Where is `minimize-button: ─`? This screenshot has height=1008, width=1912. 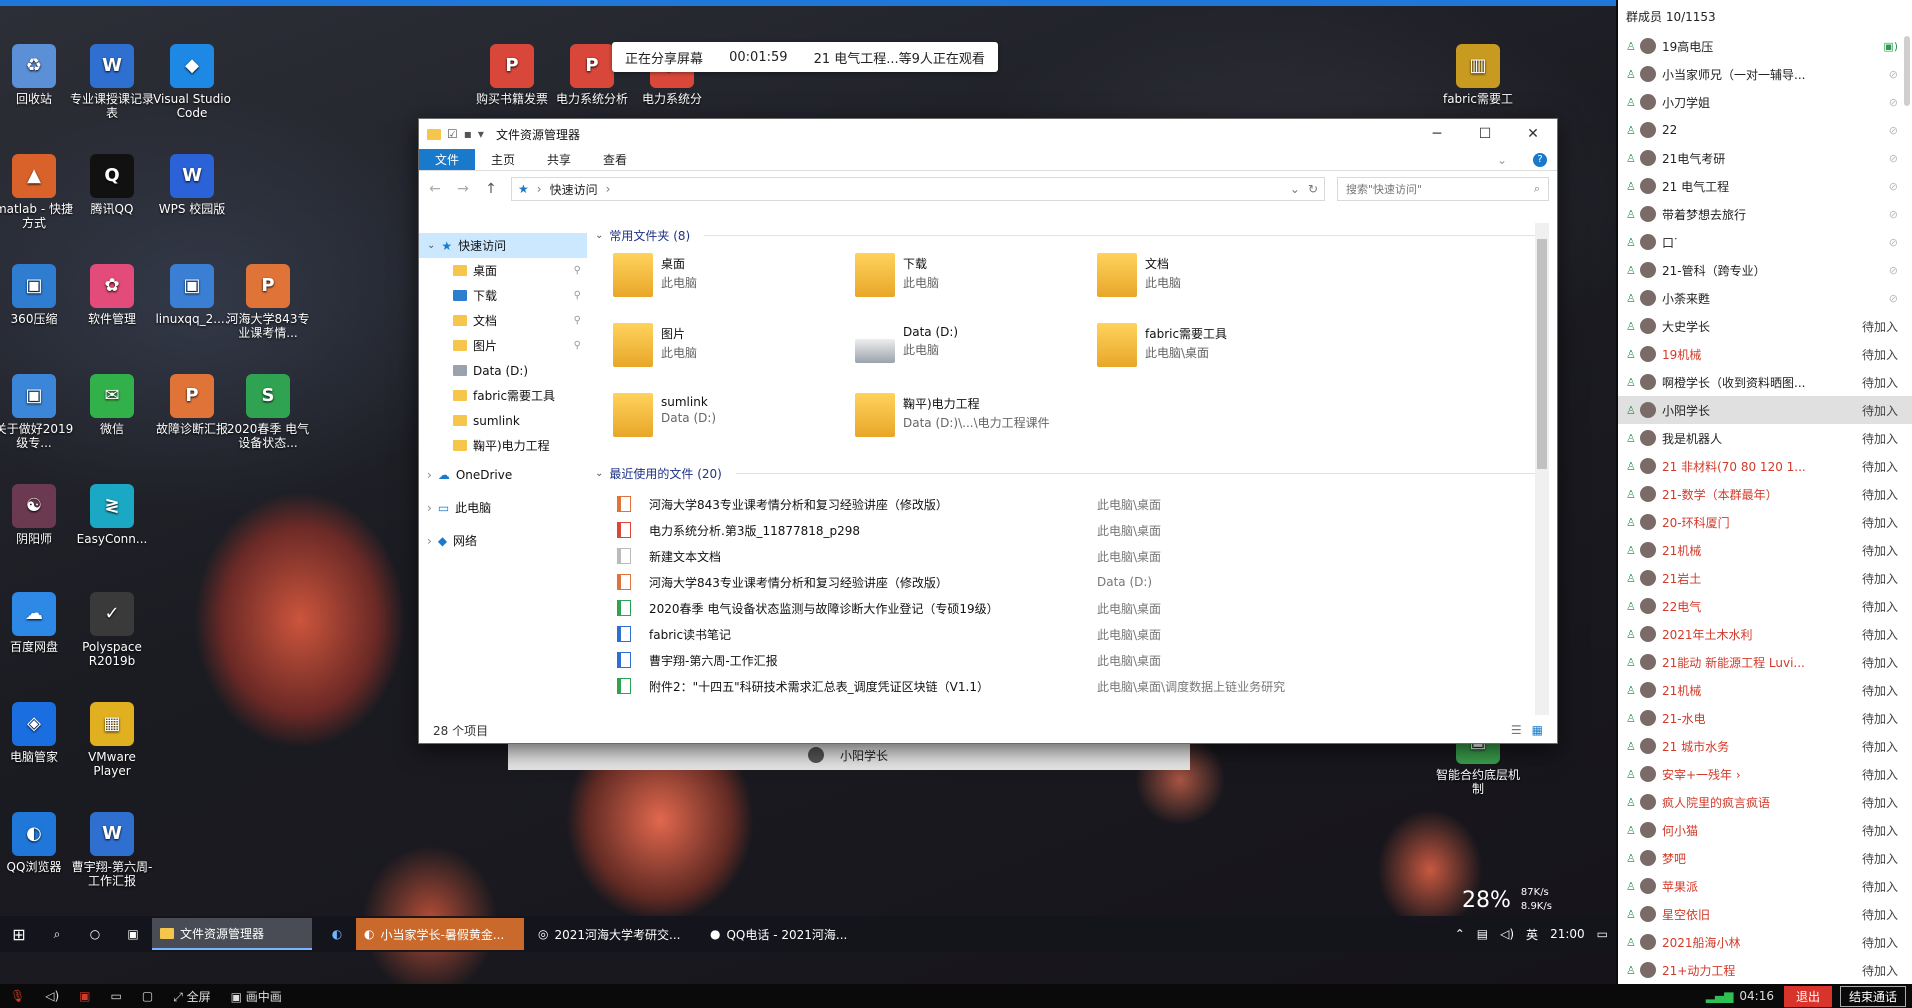
minimize-button: ─ is located at coordinates (1437, 134).